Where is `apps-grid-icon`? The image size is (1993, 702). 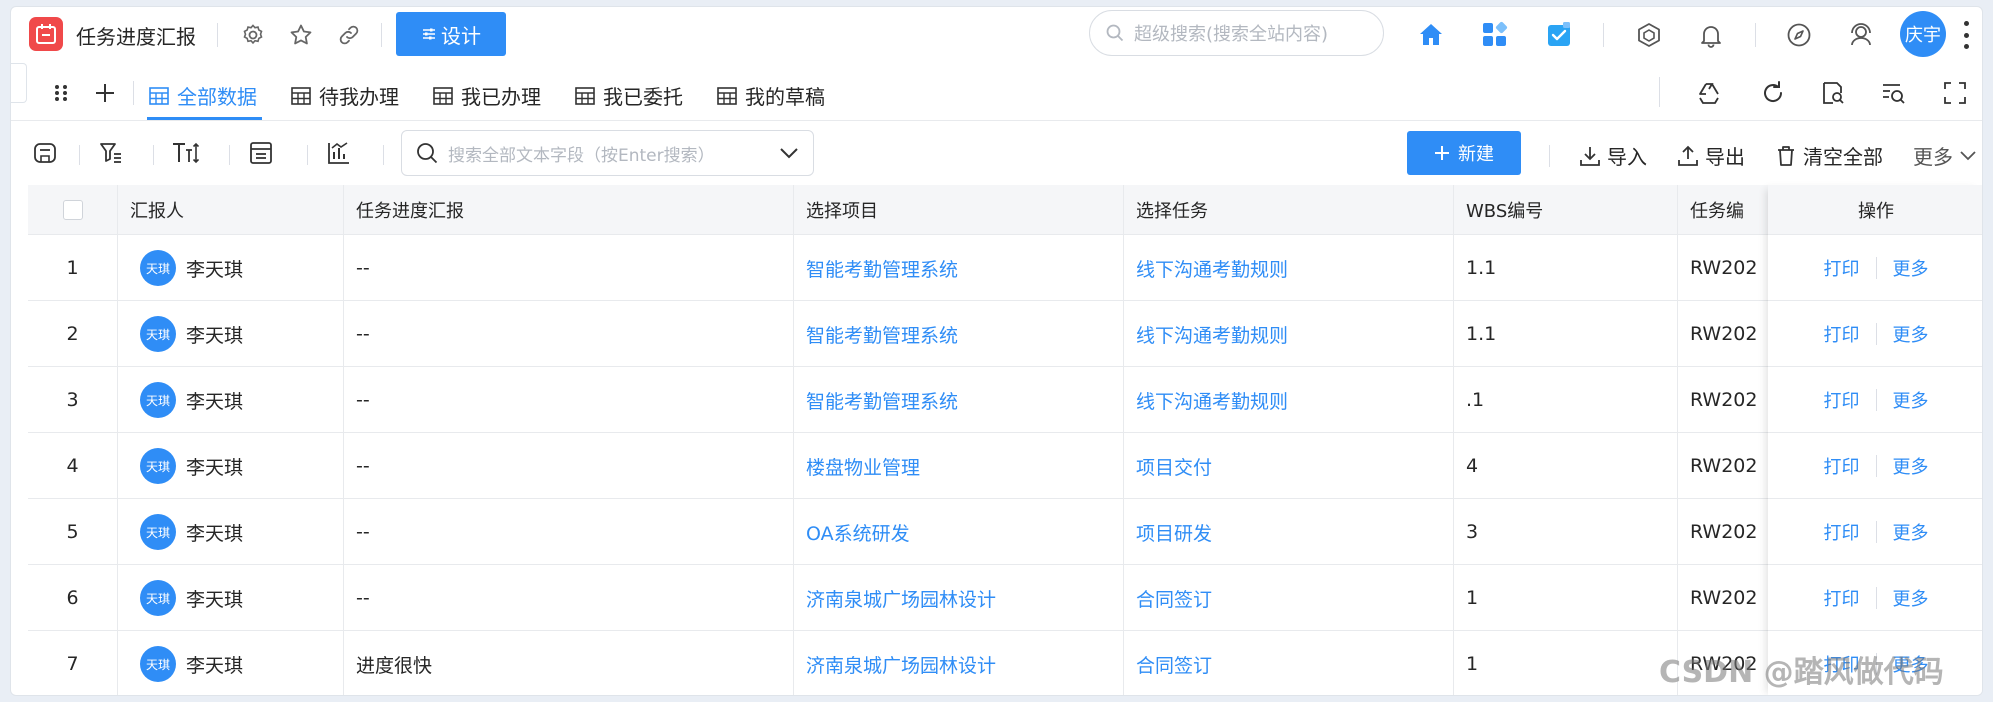 apps-grid-icon is located at coordinates (1495, 35).